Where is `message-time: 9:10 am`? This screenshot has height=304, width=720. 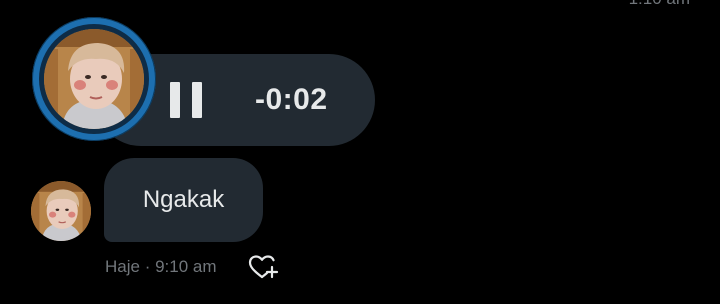 message-time: 9:10 am is located at coordinates (186, 266).